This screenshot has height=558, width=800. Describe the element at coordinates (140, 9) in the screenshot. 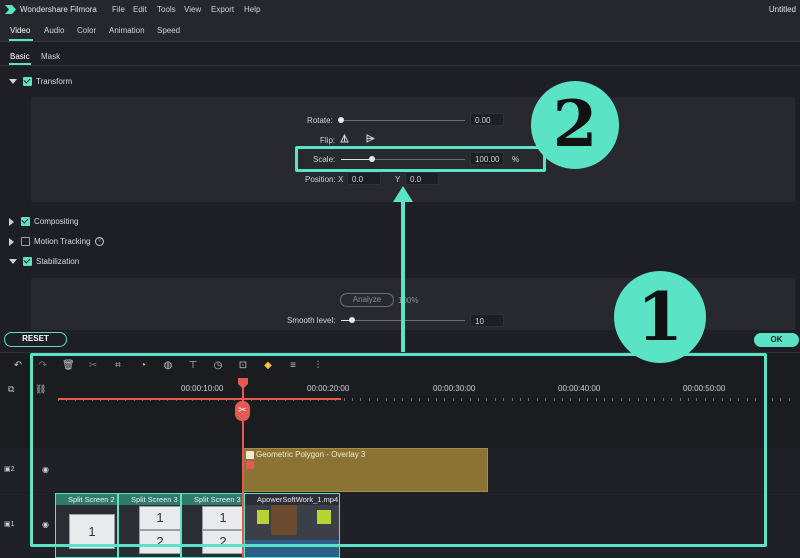

I see `menu-edit: Edit` at that location.